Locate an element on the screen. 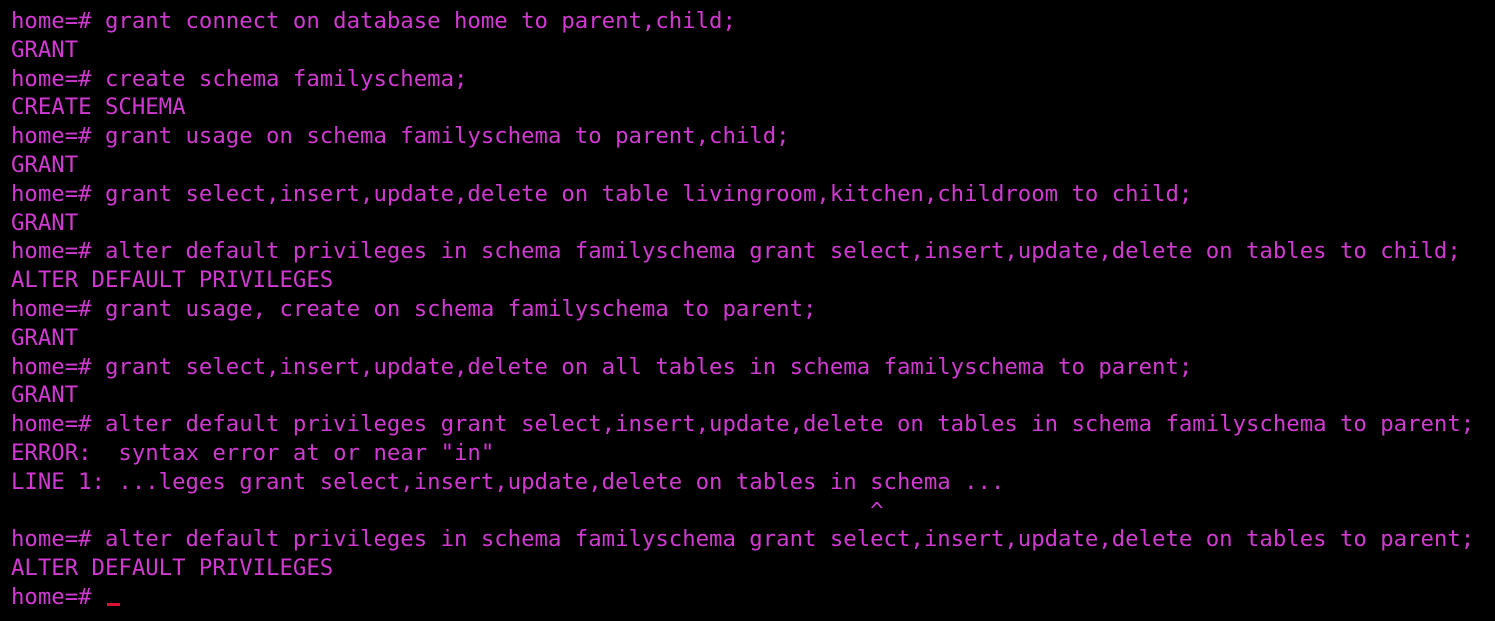  prompt-line: home=# is located at coordinates (753, 597).